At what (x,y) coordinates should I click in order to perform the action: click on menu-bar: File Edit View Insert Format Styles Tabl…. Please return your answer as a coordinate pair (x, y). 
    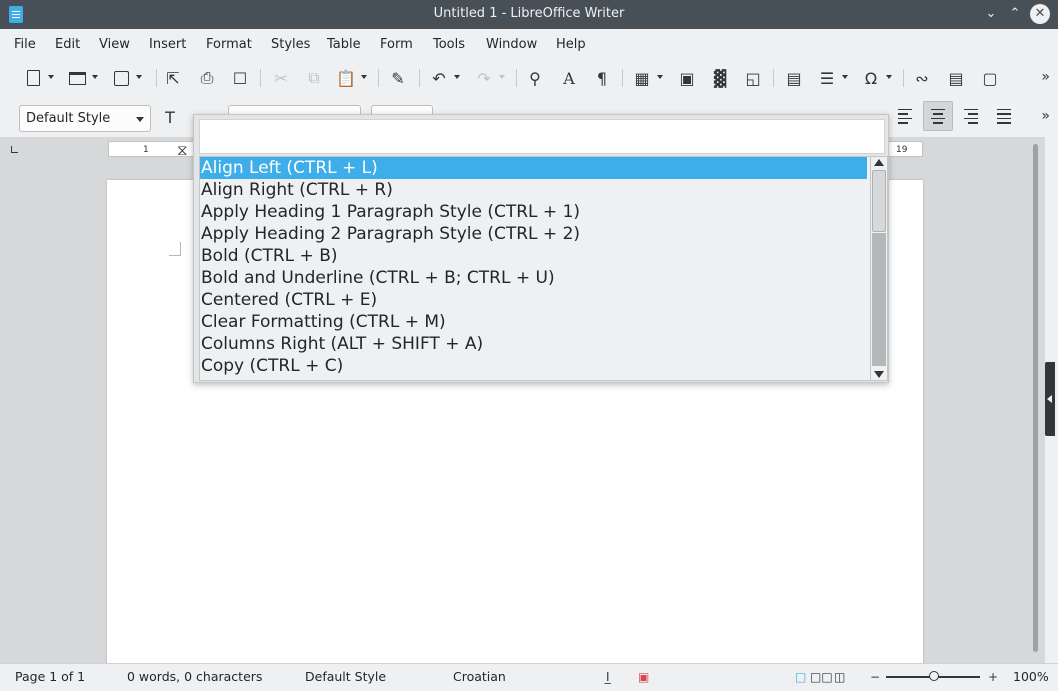
    Looking at the image, I should click on (529, 44).